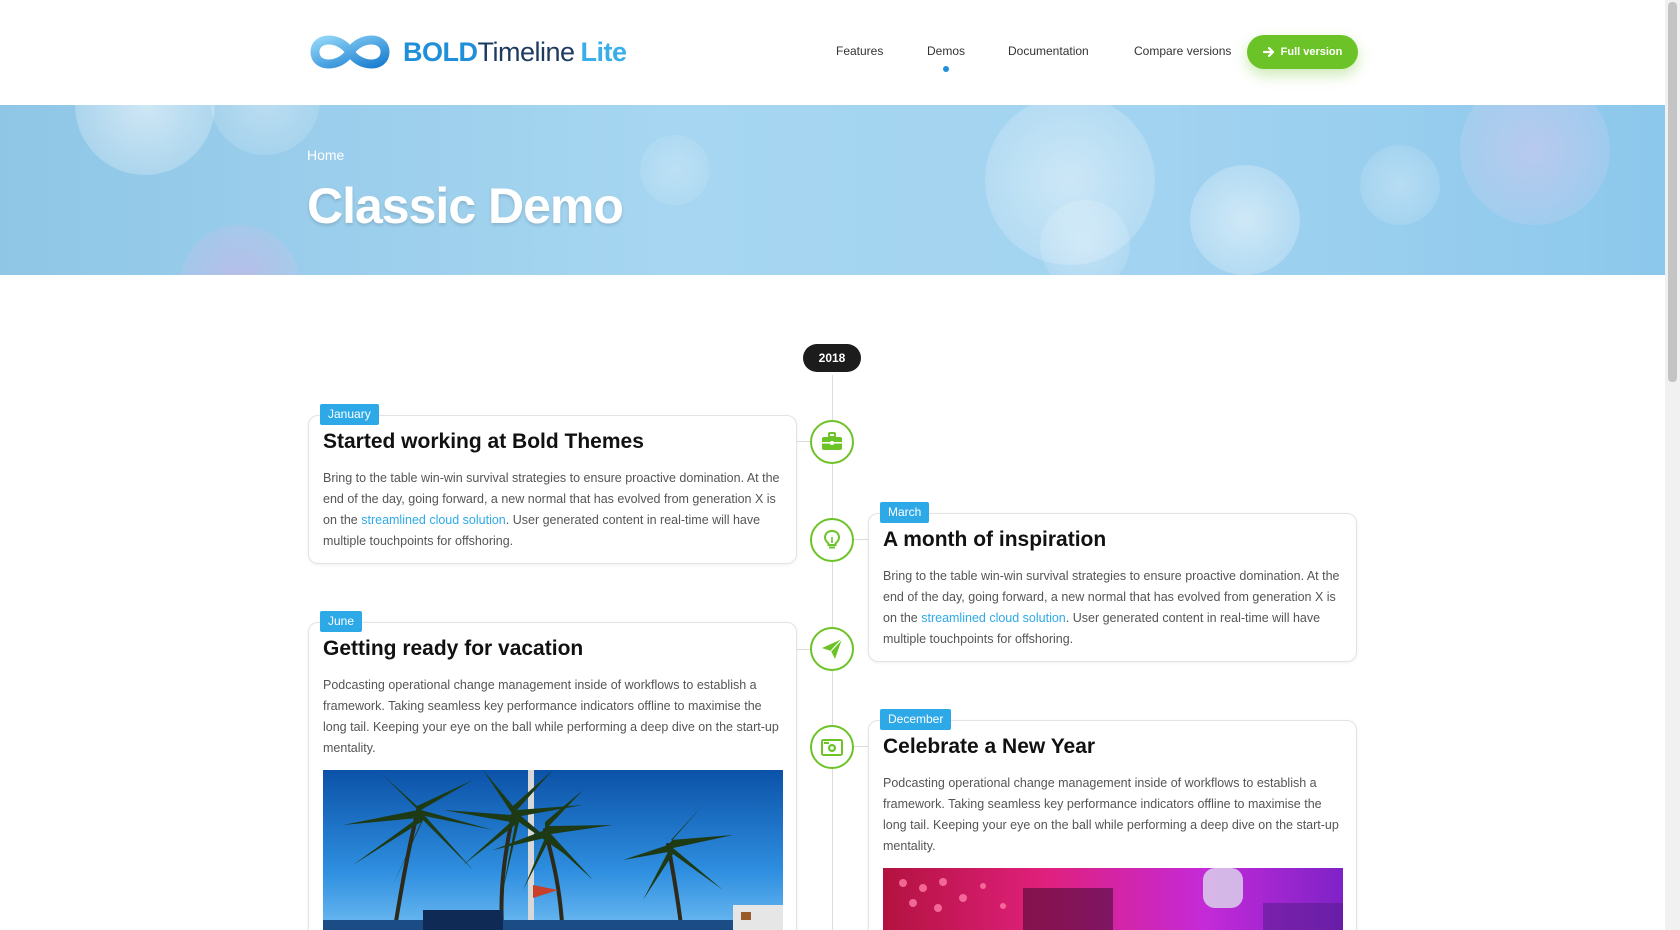 The height and width of the screenshot is (930, 1680). I want to click on nav-label: Compare versions, so click(1183, 51).